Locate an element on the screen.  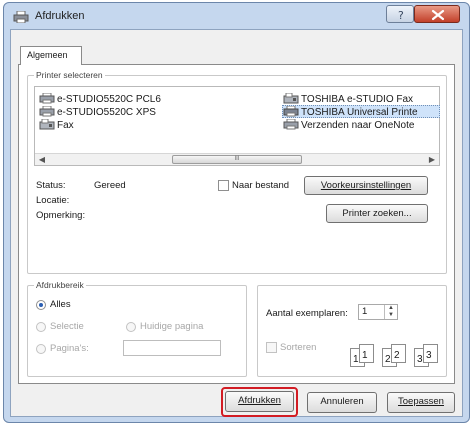
print-to-file-label: Naar bestand is located at coordinates (260, 185).